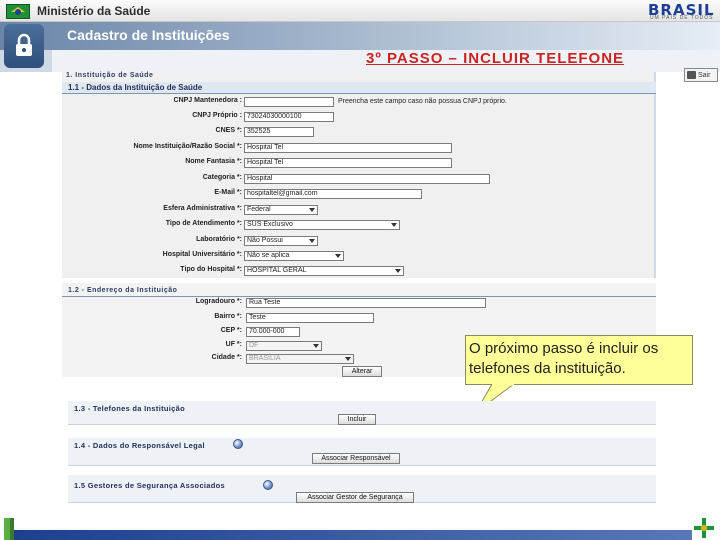 Image resolution: width=720 pixels, height=540 pixels. I want to click on field-label: CNPJ Mantenedora :, so click(207, 100).